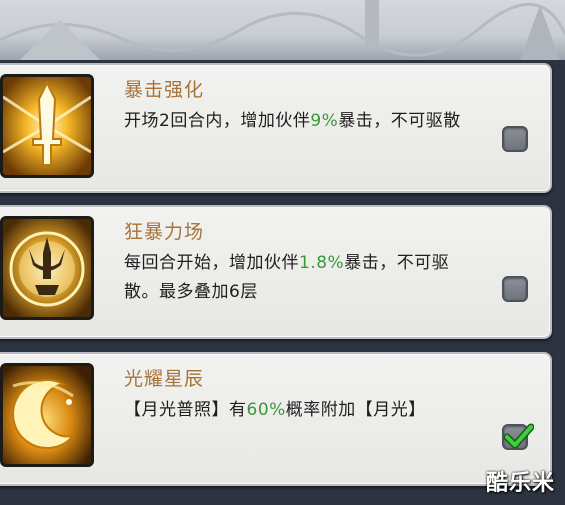 This screenshot has width=565, height=505. I want to click on watermark-logo: 酷乐米, so click(520, 483).